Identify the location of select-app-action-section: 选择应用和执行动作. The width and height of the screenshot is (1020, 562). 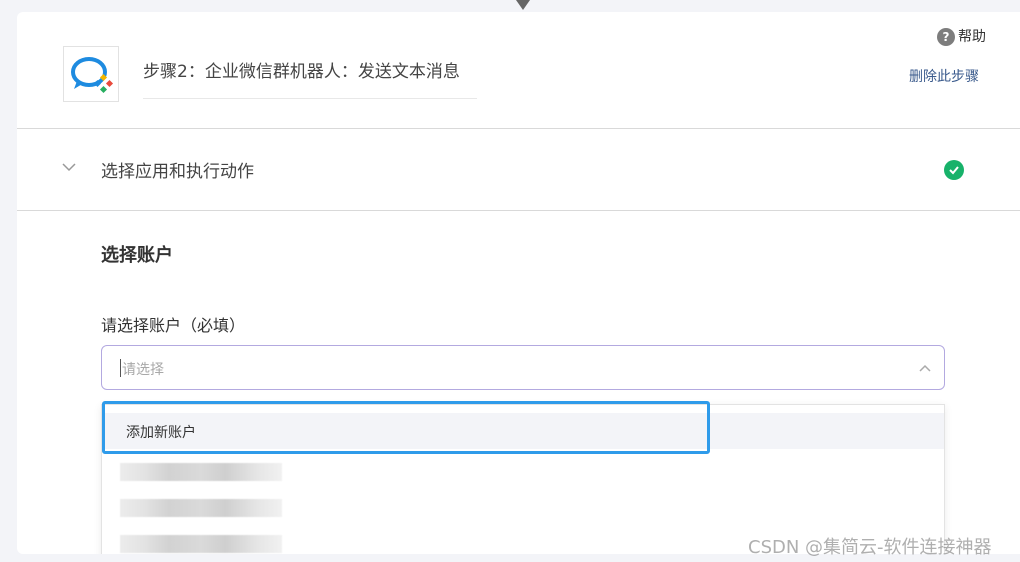
(518, 170).